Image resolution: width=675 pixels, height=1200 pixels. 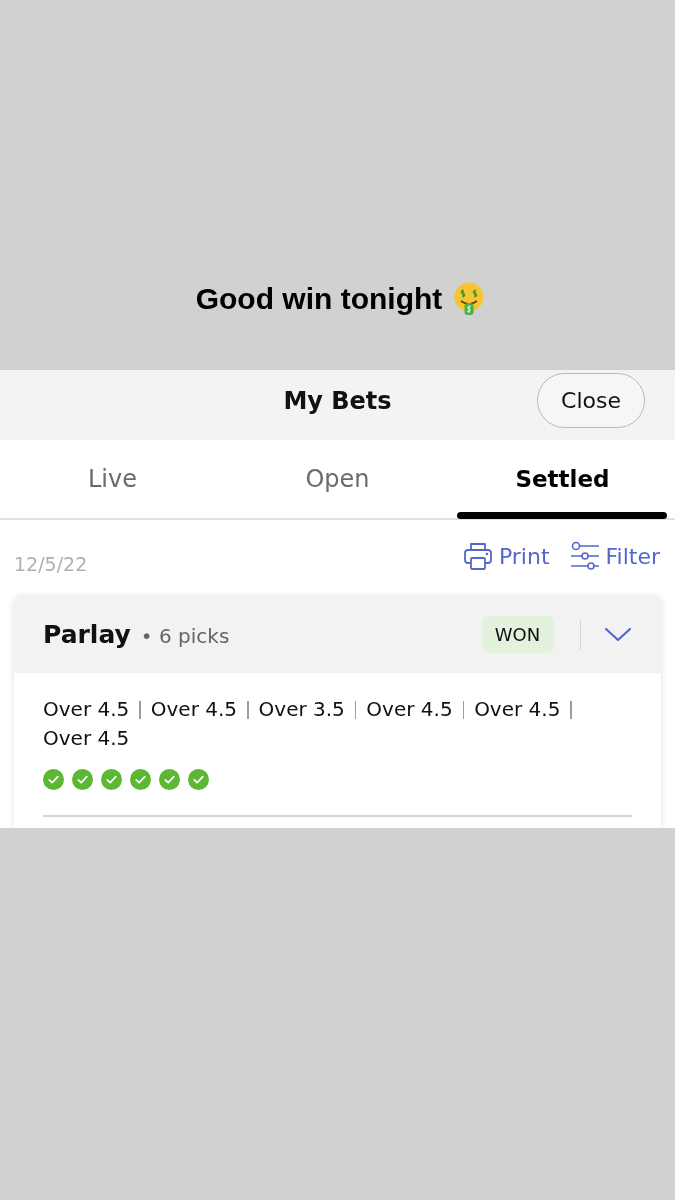 I want to click on close-button: Close, so click(x=591, y=400).